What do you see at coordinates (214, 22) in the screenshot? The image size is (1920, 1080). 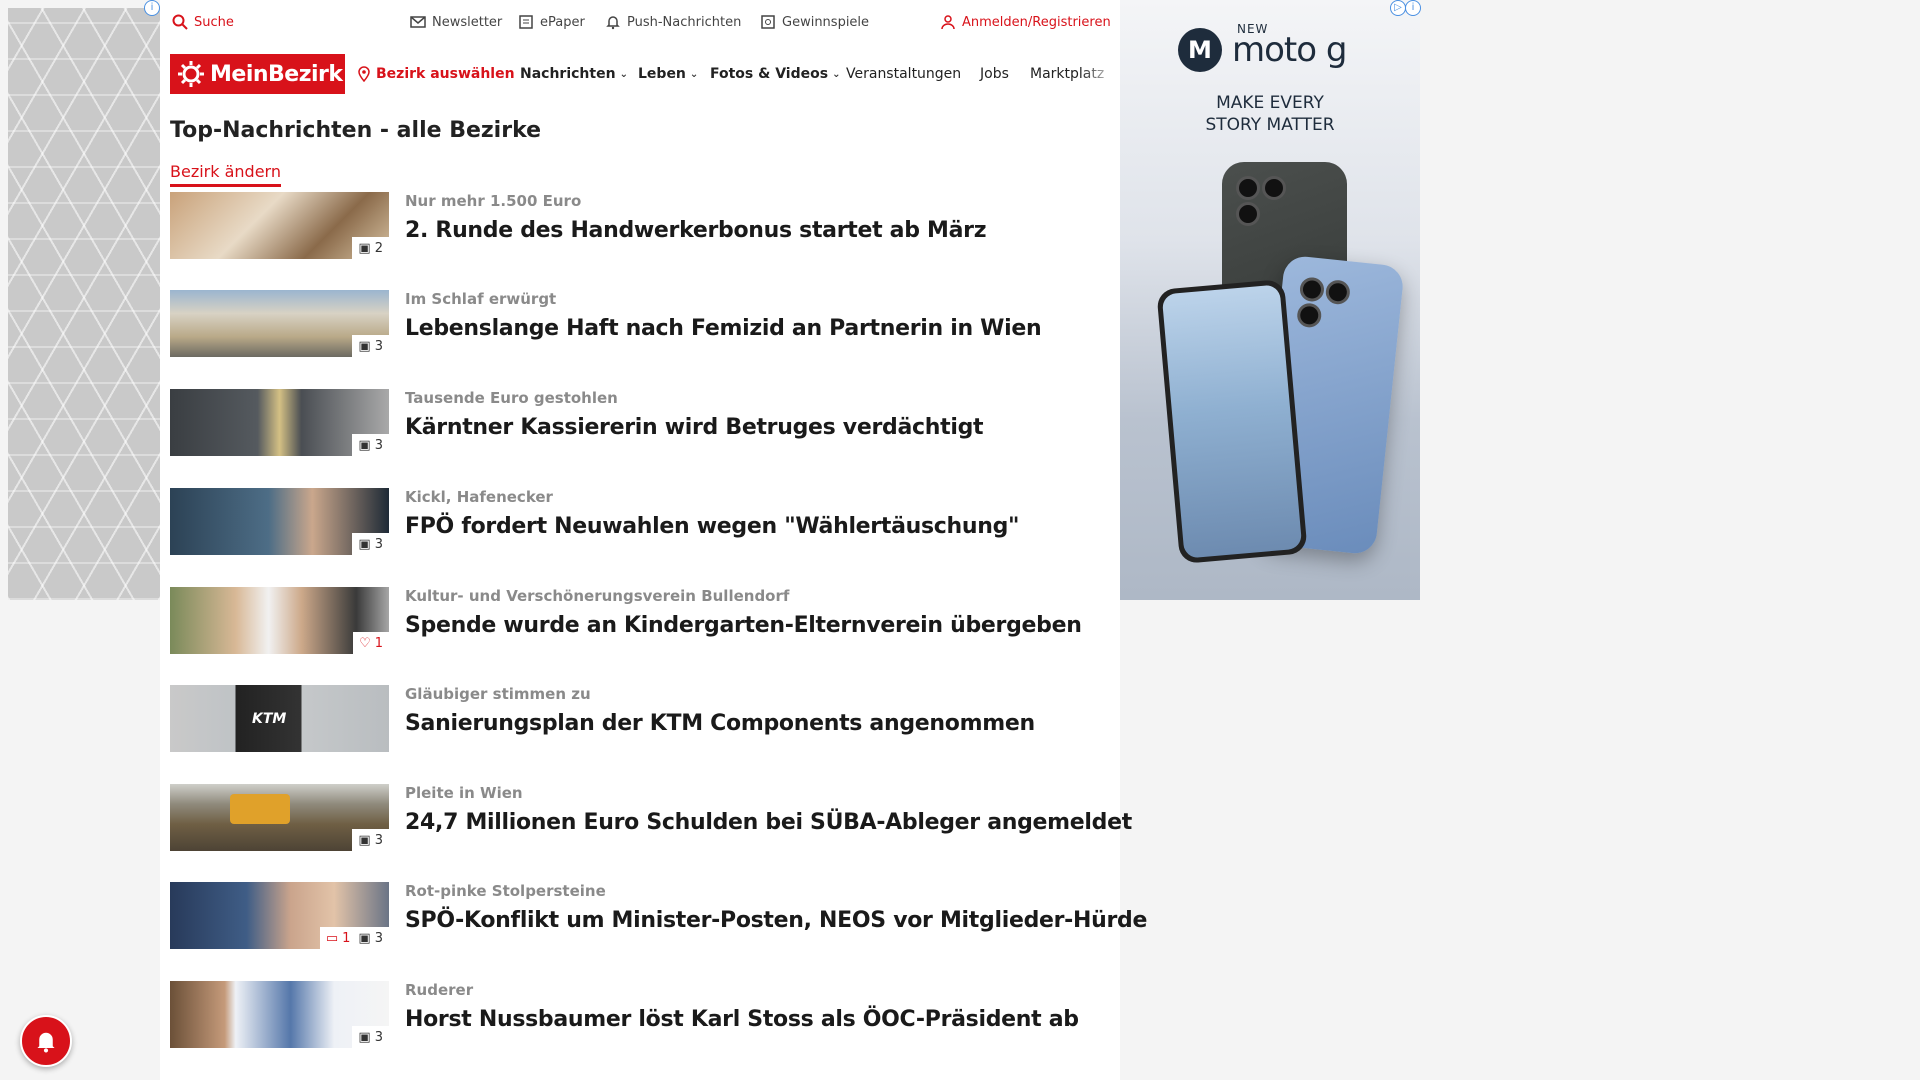 I see `search-label: Suche` at bounding box center [214, 22].